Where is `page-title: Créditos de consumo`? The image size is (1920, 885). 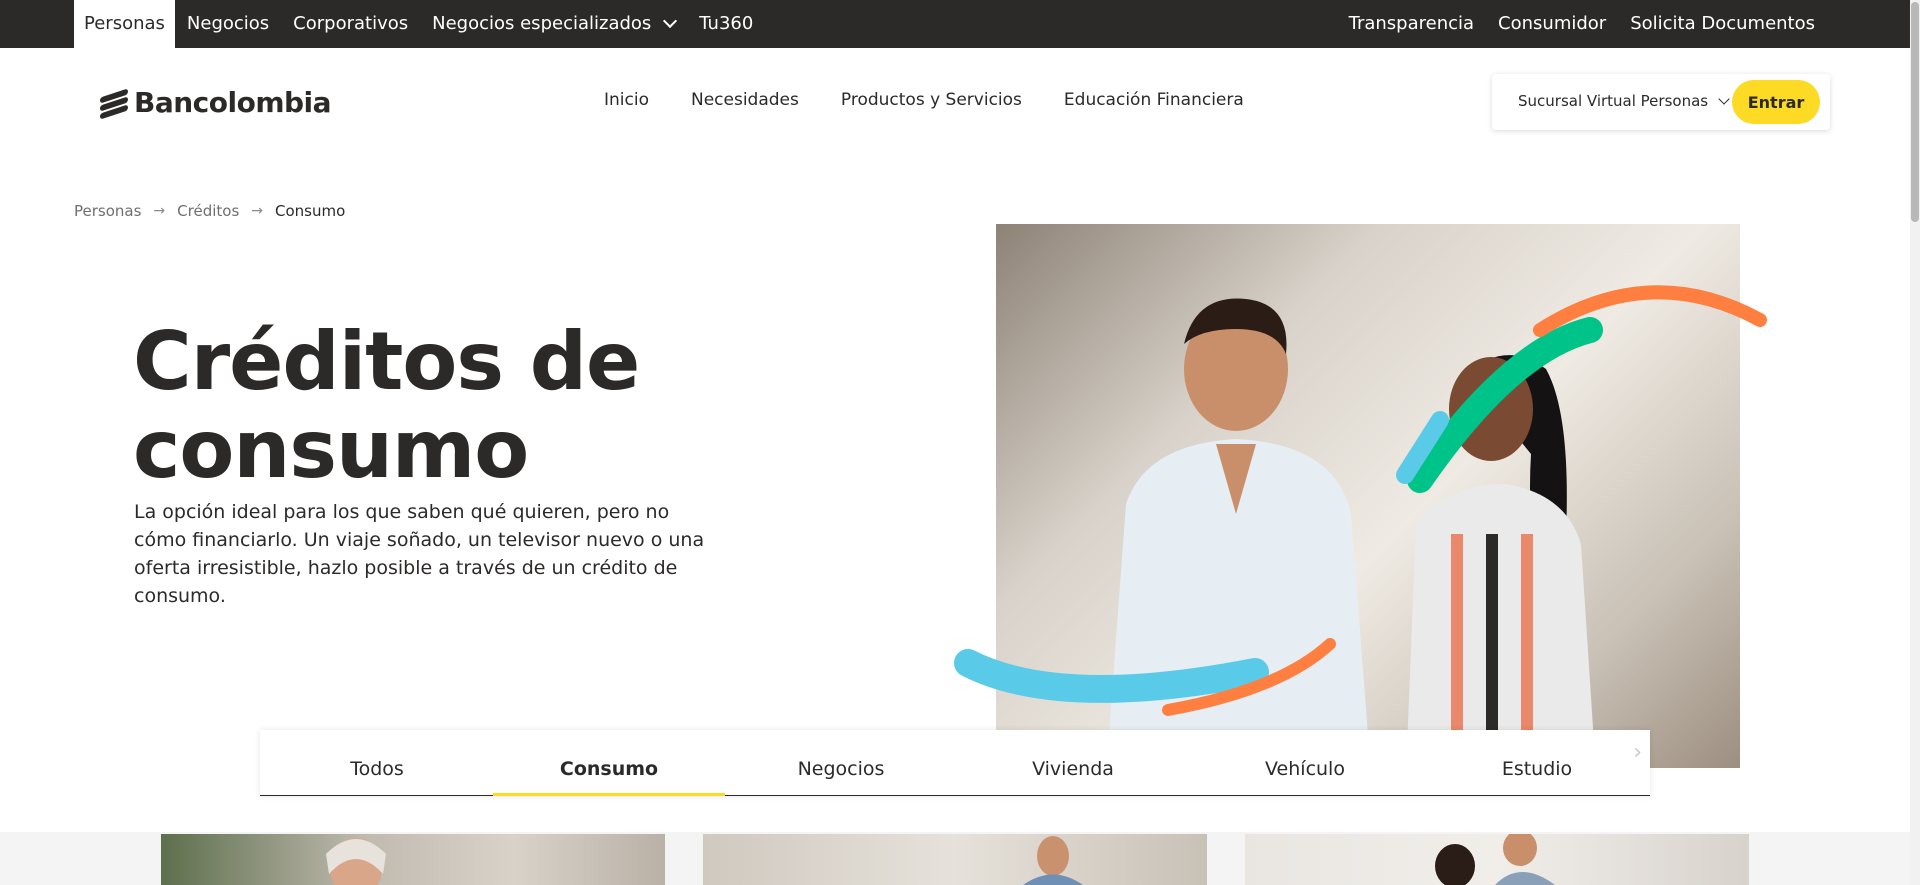 page-title: Créditos de consumo is located at coordinates (443, 406).